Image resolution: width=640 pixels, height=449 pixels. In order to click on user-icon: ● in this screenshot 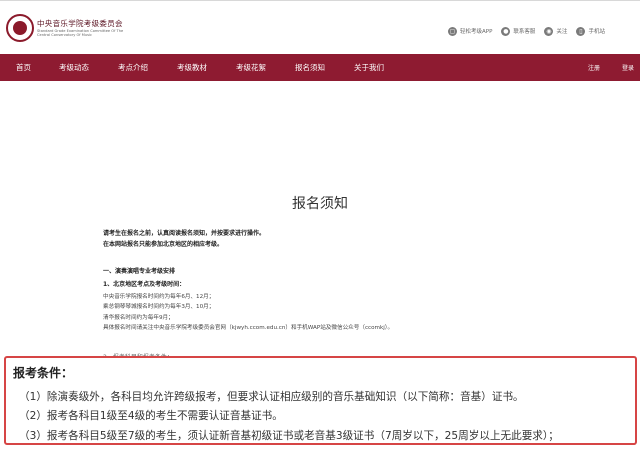, I will do `click(506, 31)`.